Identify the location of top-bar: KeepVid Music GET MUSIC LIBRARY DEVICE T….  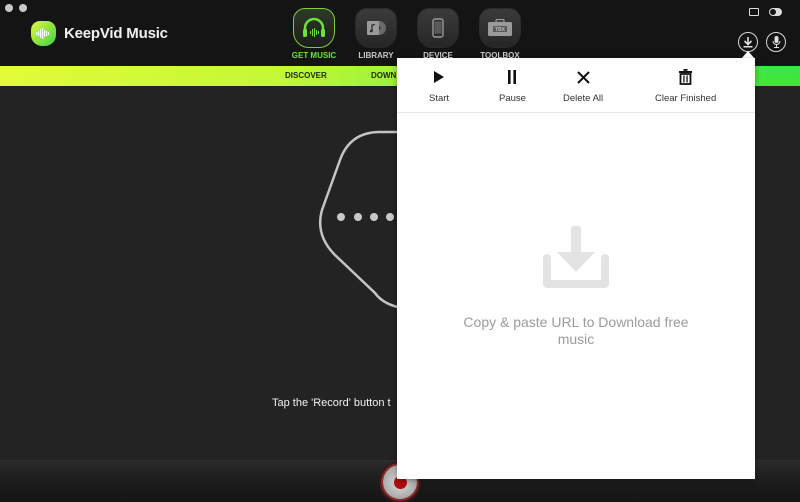
(400, 33).